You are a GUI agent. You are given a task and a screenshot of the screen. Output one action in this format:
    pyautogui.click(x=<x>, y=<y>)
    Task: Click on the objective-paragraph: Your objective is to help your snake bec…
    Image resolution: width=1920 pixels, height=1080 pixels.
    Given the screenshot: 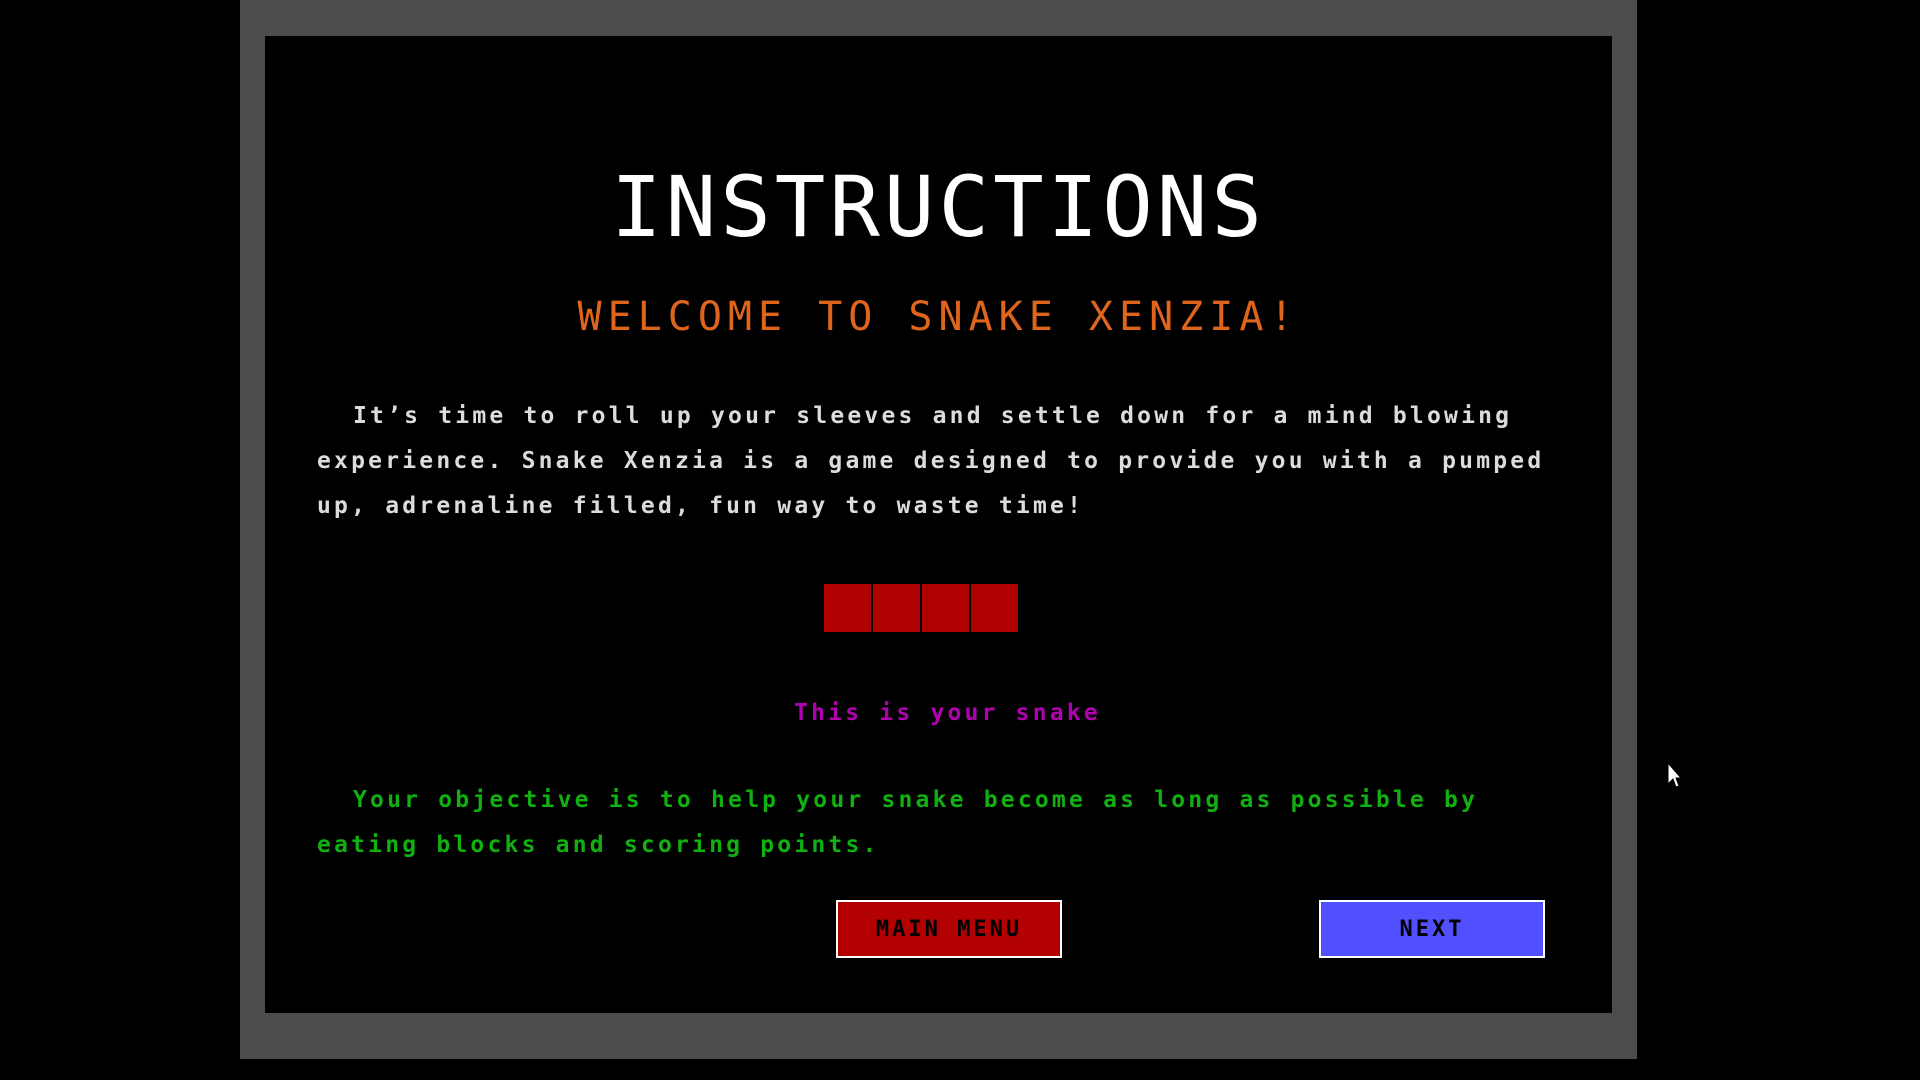 What is the action you would take?
    pyautogui.click(x=898, y=822)
    